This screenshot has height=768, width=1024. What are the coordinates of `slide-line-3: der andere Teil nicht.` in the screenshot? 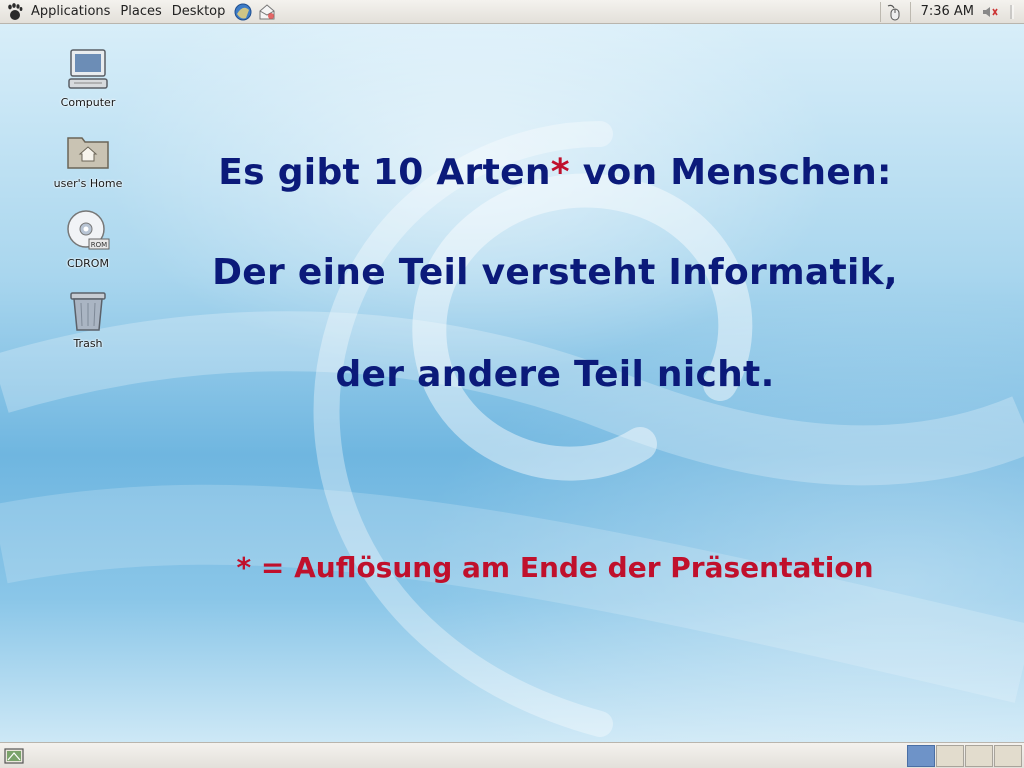 It's located at (555, 374).